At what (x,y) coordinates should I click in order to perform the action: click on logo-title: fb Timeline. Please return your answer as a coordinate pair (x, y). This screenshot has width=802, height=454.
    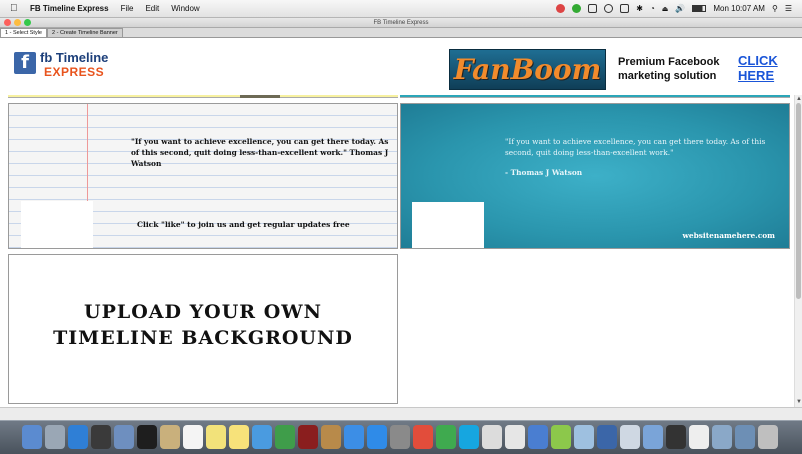
    Looking at the image, I should click on (74, 57).